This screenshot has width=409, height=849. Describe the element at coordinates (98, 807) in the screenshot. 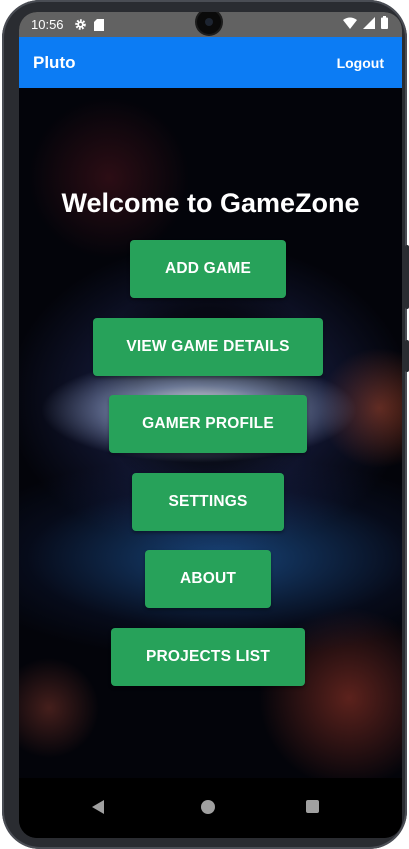

I see `back-icon` at that location.